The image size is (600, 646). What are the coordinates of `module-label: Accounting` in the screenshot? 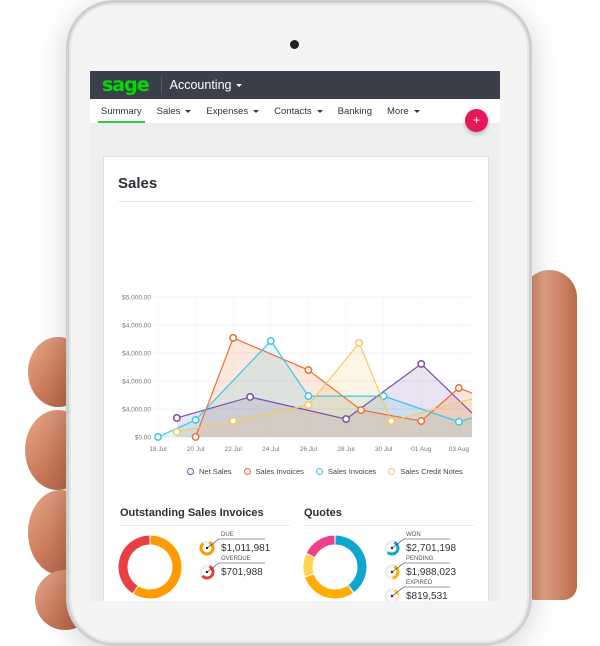 It's located at (200, 85).